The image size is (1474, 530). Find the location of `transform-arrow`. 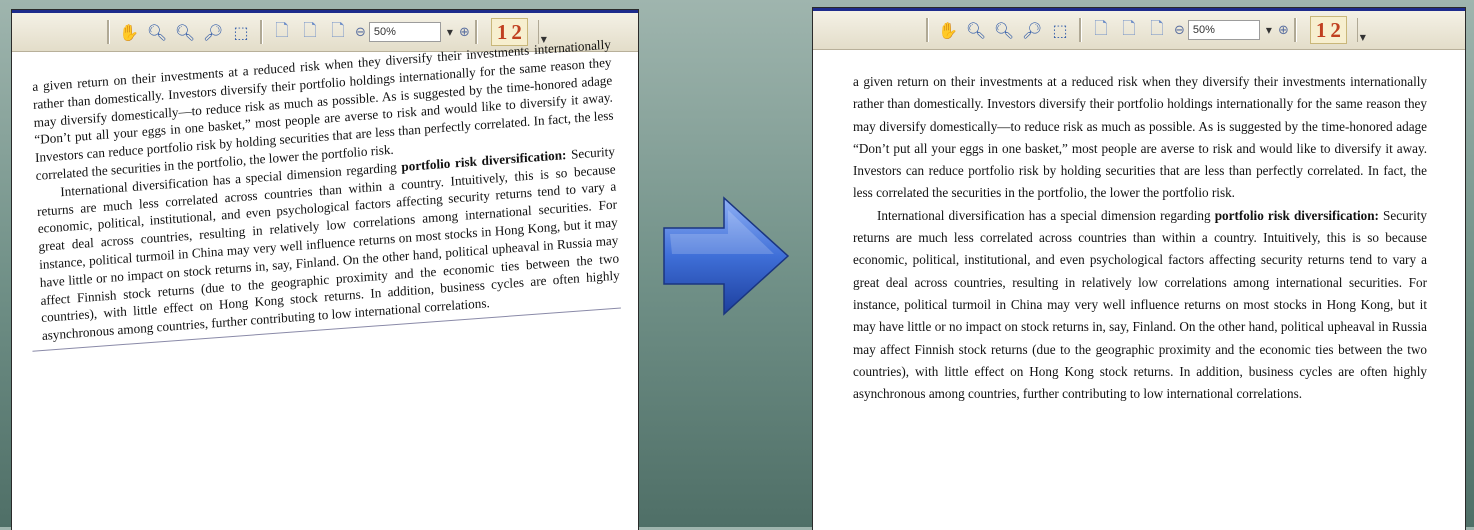

transform-arrow is located at coordinates (727, 256).